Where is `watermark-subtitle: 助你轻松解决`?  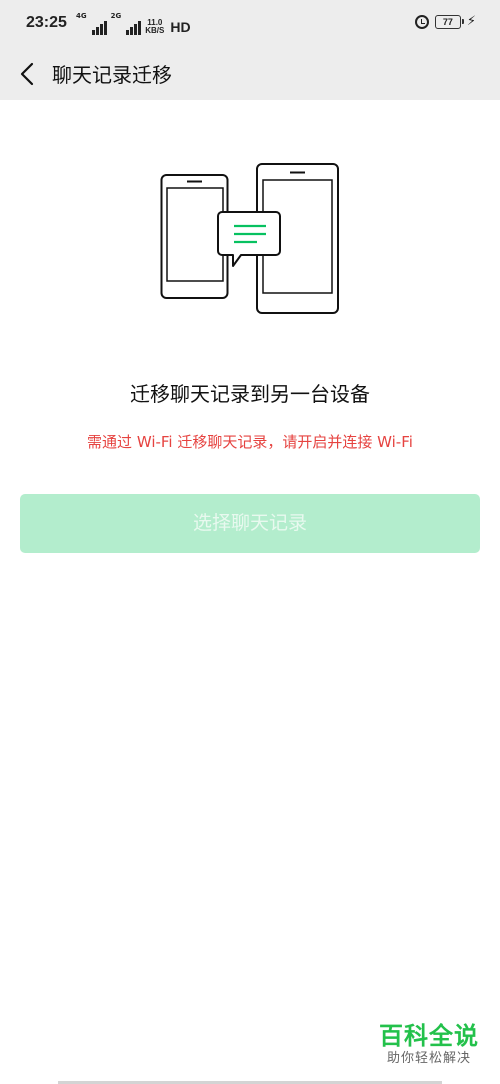 watermark-subtitle: 助你轻松解决 is located at coordinates (428, 1058).